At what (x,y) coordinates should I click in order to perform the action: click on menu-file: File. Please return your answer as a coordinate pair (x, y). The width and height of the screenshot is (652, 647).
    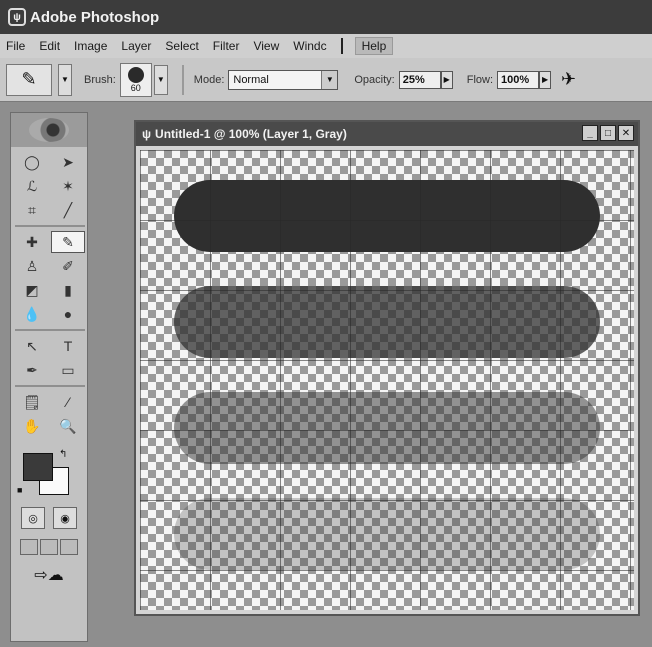
    Looking at the image, I should click on (15, 46).